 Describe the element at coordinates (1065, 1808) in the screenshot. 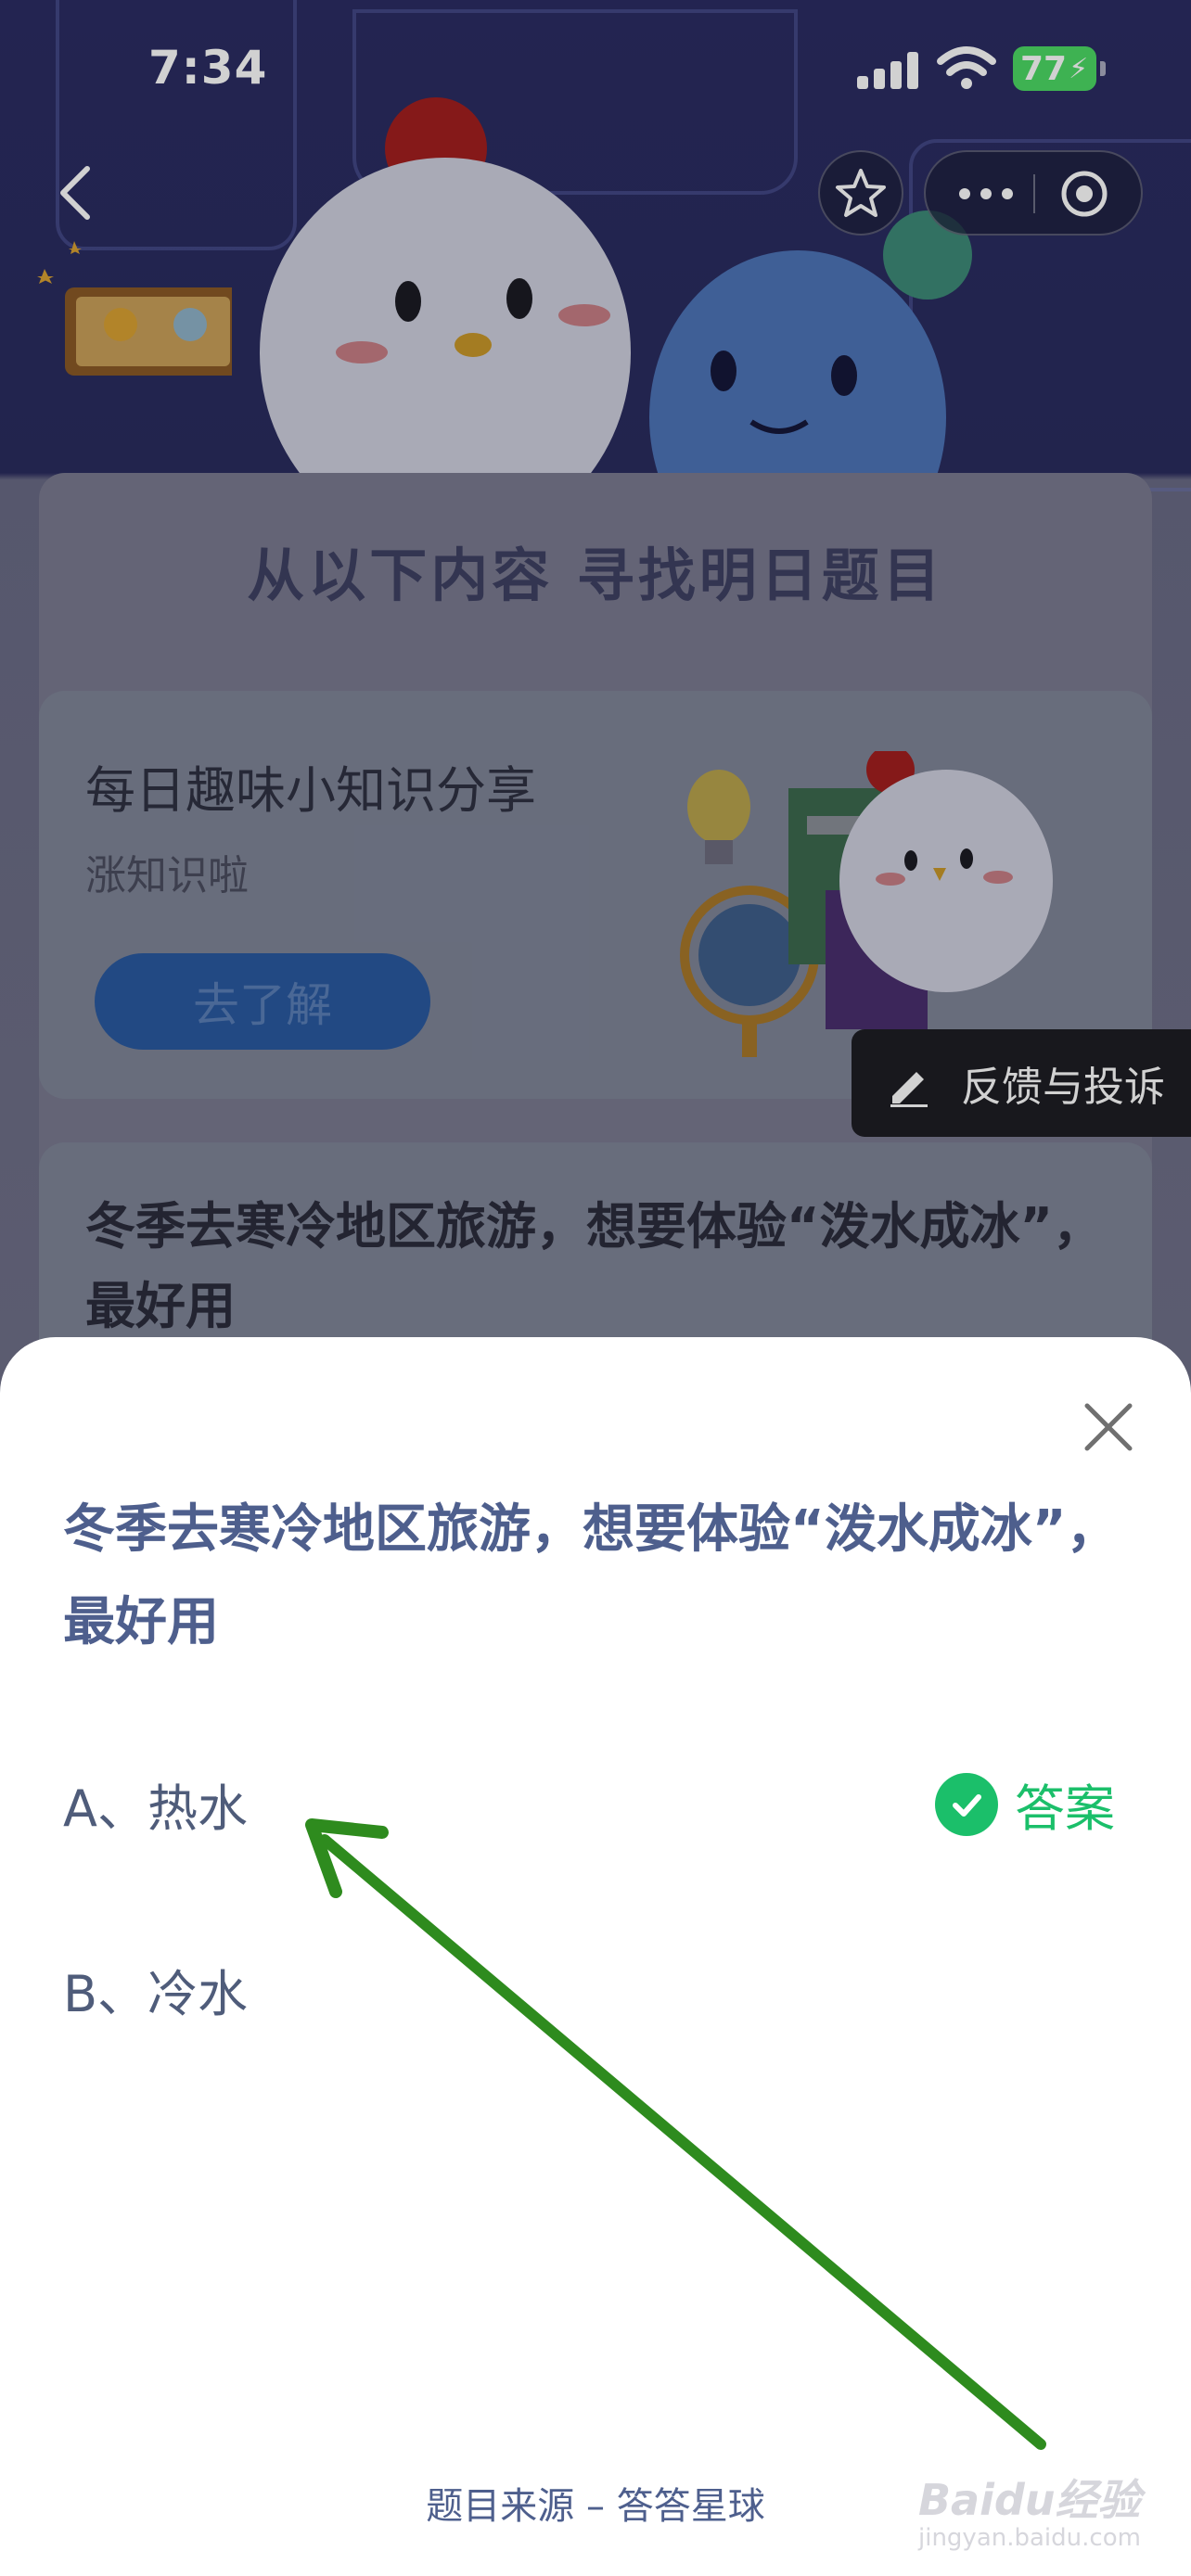

I see `answer-label: 答案` at that location.